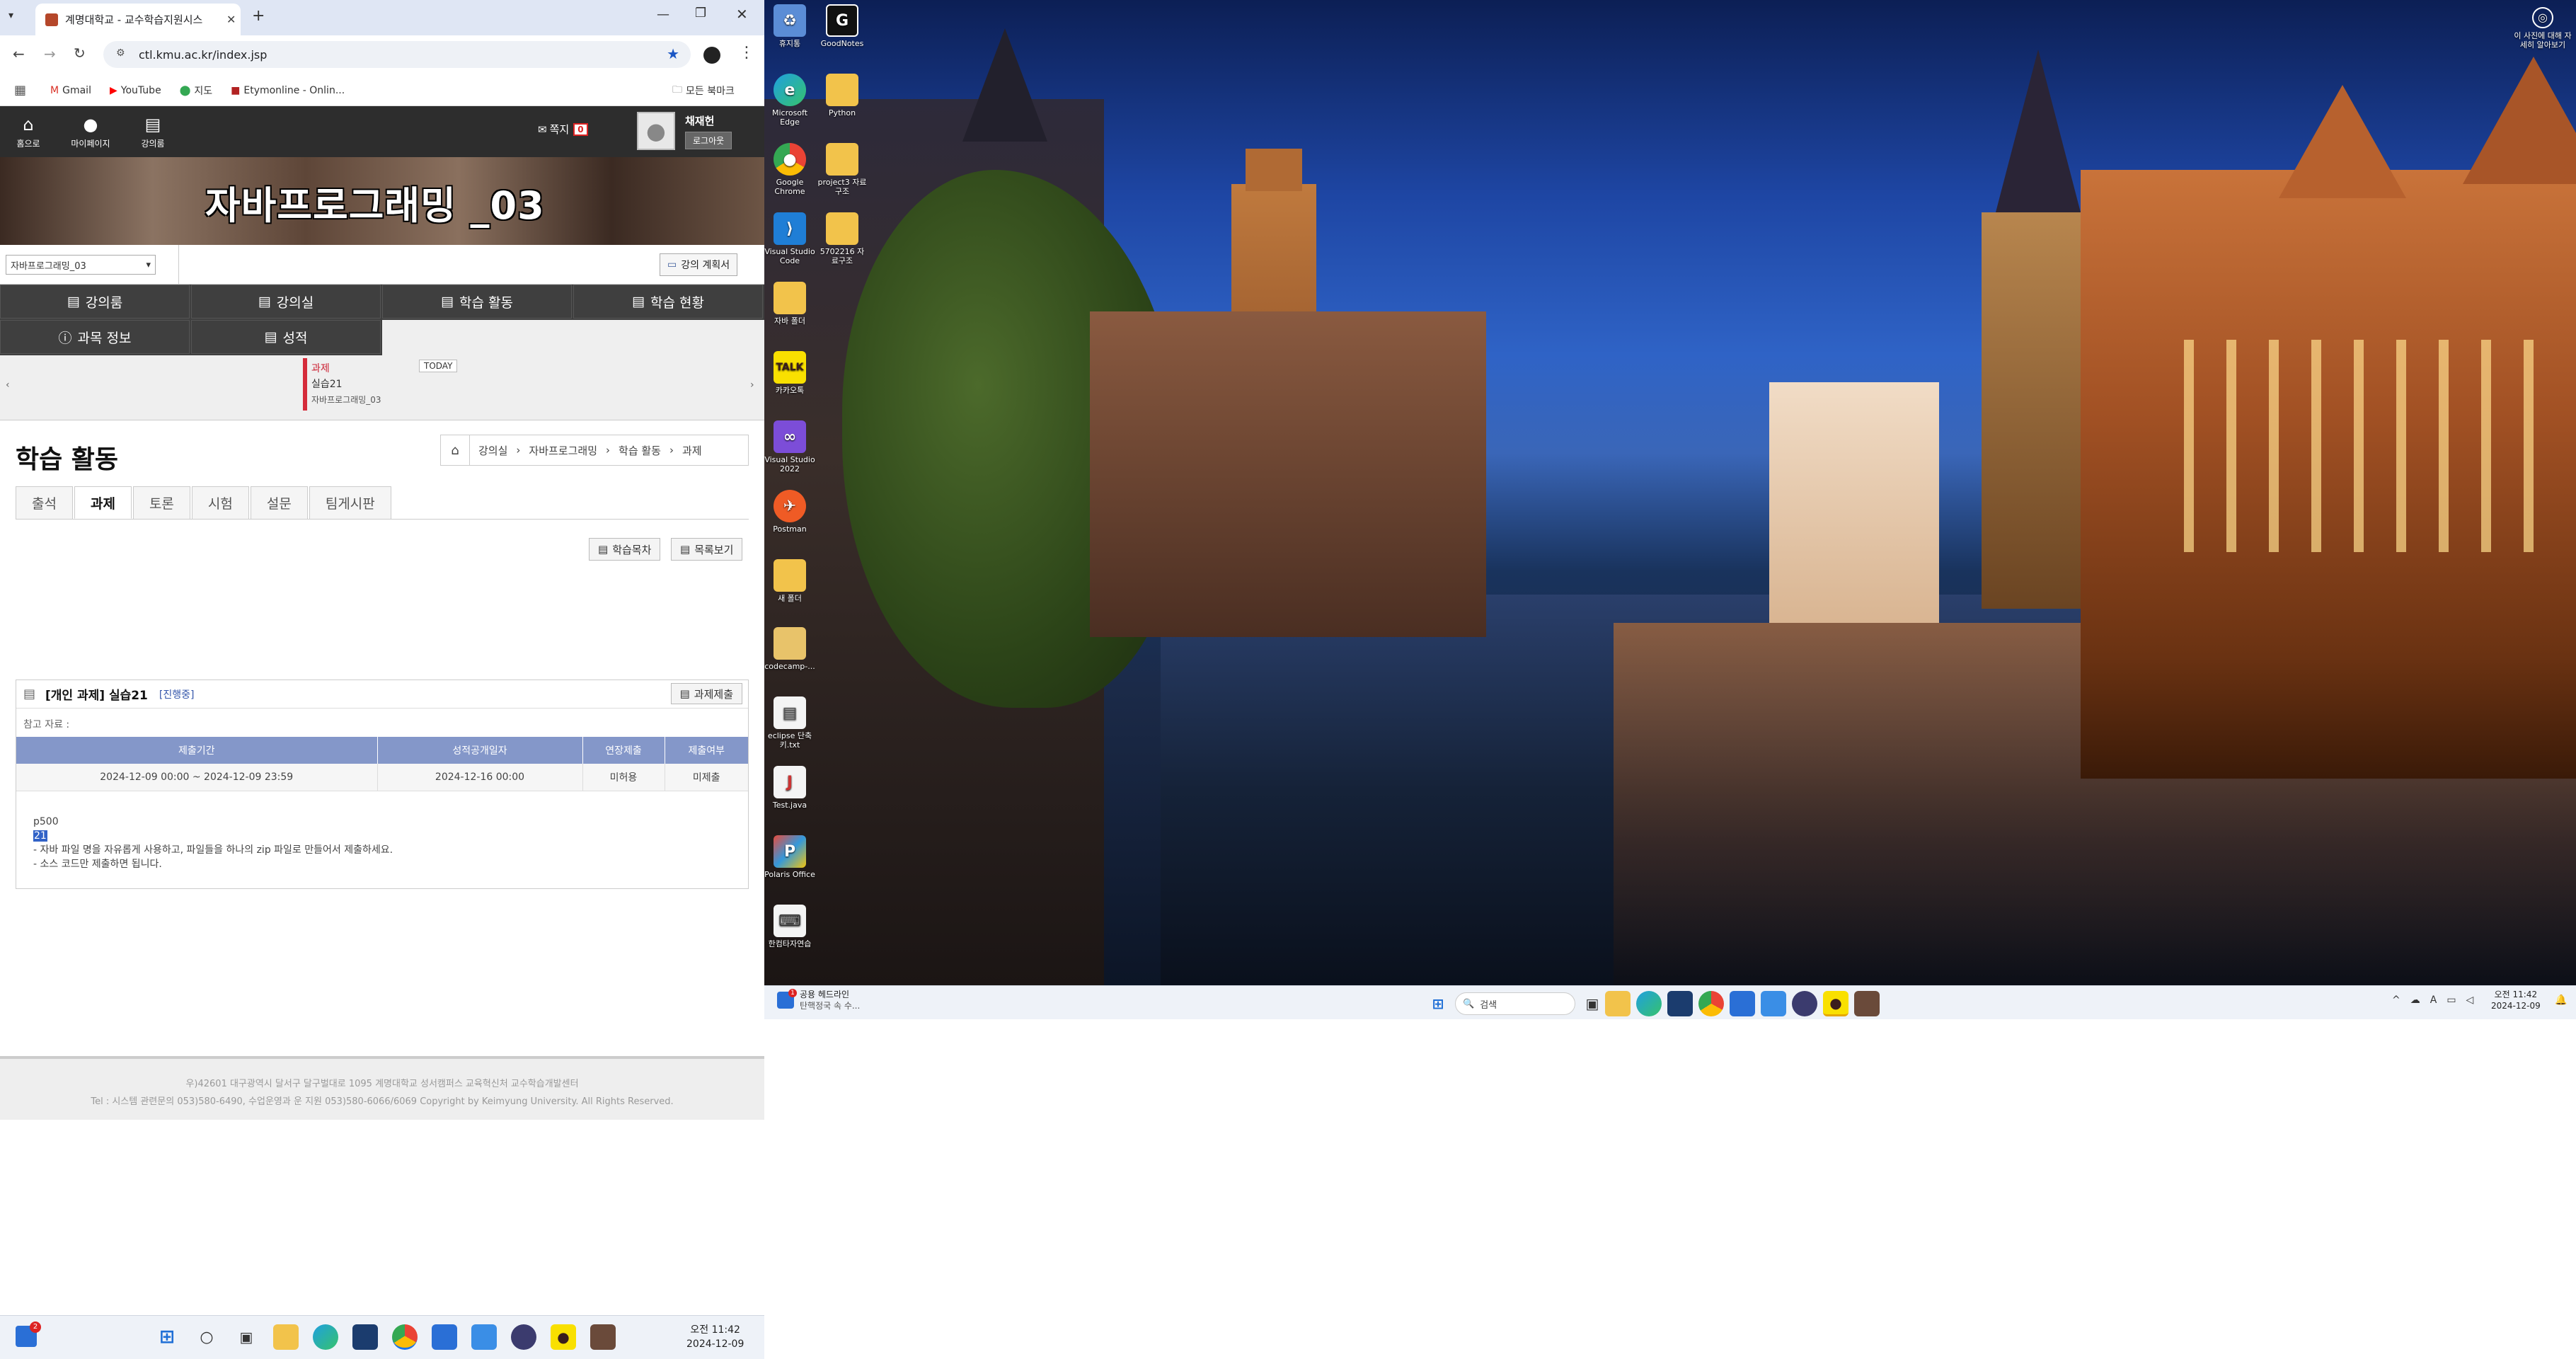 Image resolution: width=2576 pixels, height=1359 pixels. What do you see at coordinates (789, 723) in the screenshot?
I see `desktop-eclipse-txt: ▤ eclipse 단축키.txt` at bounding box center [789, 723].